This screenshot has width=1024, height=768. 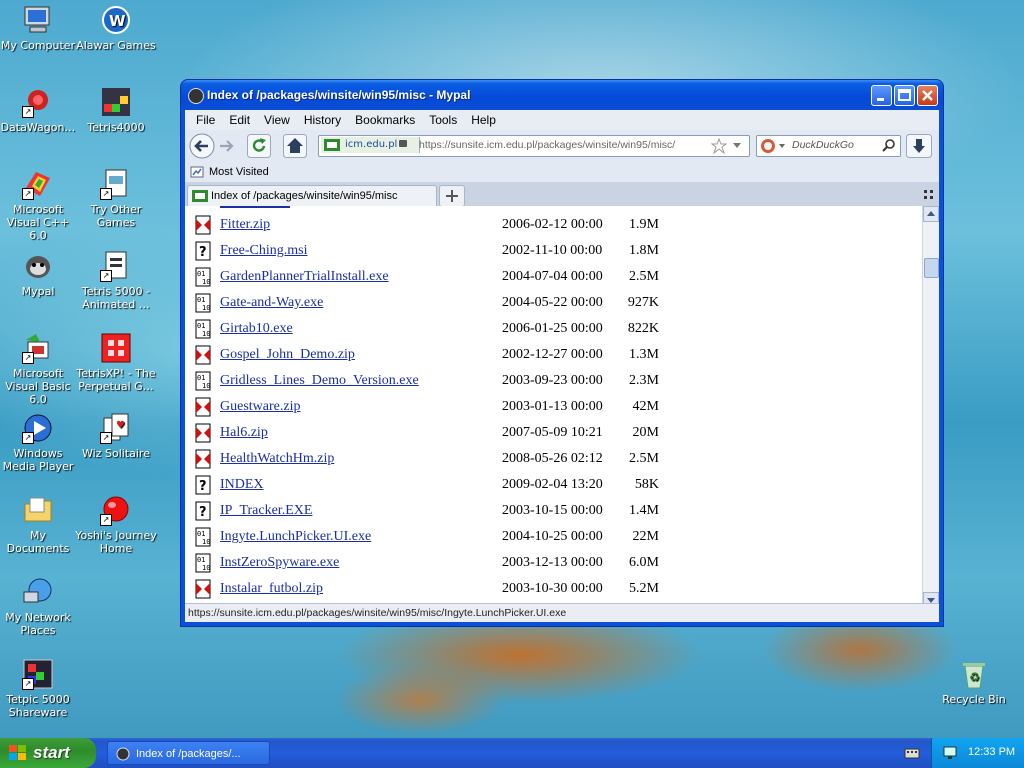 I want to click on file-link: Hal6.zip, so click(x=244, y=433).